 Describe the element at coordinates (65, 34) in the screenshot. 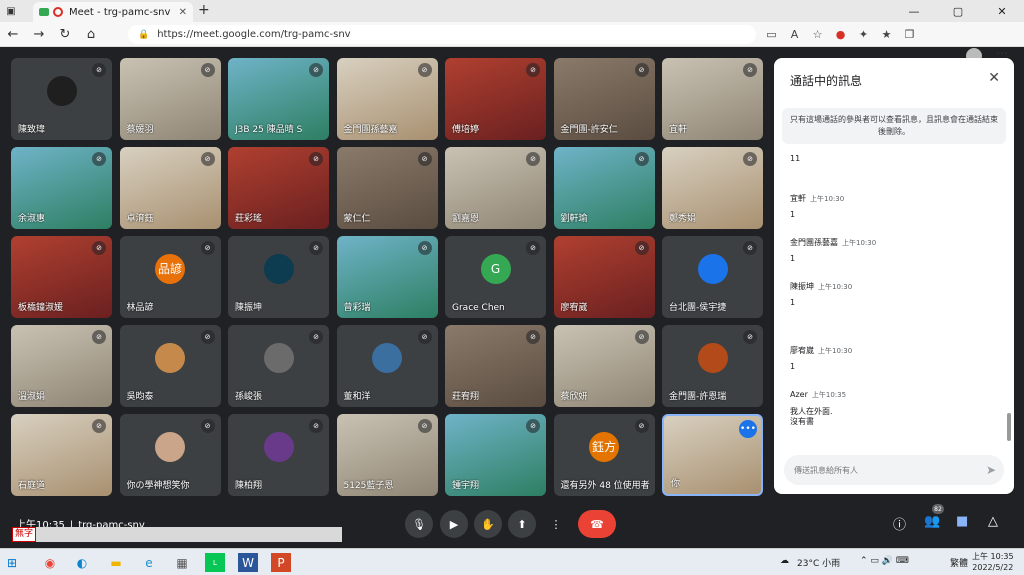

I see `reload-icon: ↻` at that location.